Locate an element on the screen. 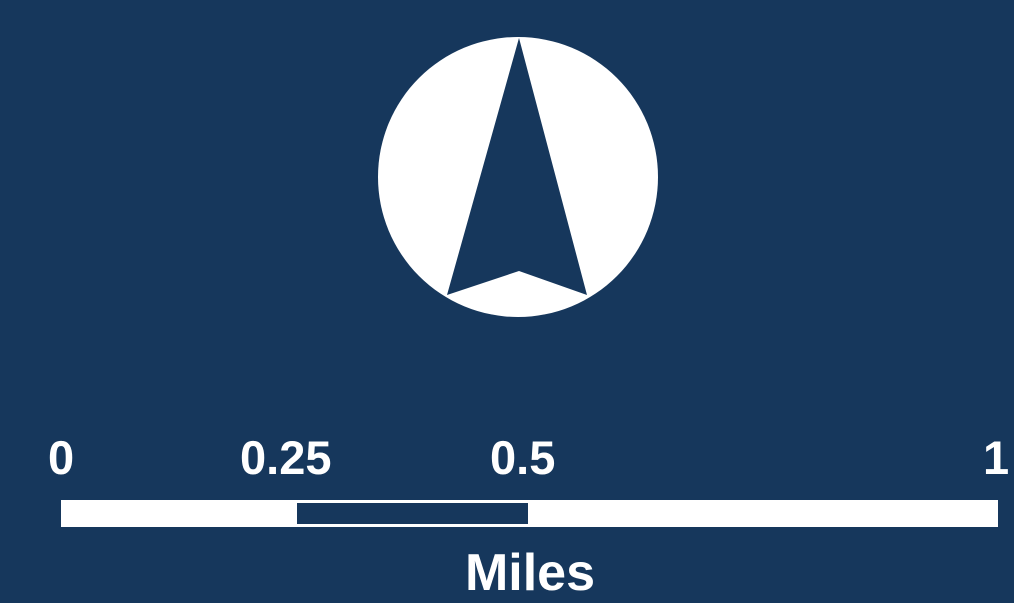 The width and height of the screenshot is (1014, 603). scale-tick-label-1: 1 is located at coordinates (996, 457).